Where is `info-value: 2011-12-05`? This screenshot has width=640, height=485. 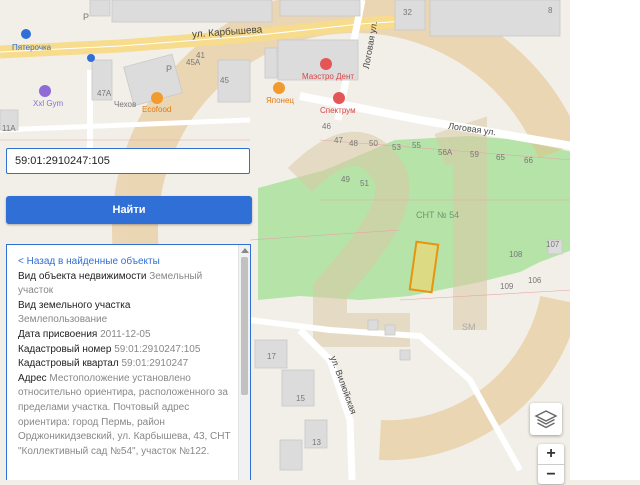 info-value: 2011-12-05 is located at coordinates (125, 334).